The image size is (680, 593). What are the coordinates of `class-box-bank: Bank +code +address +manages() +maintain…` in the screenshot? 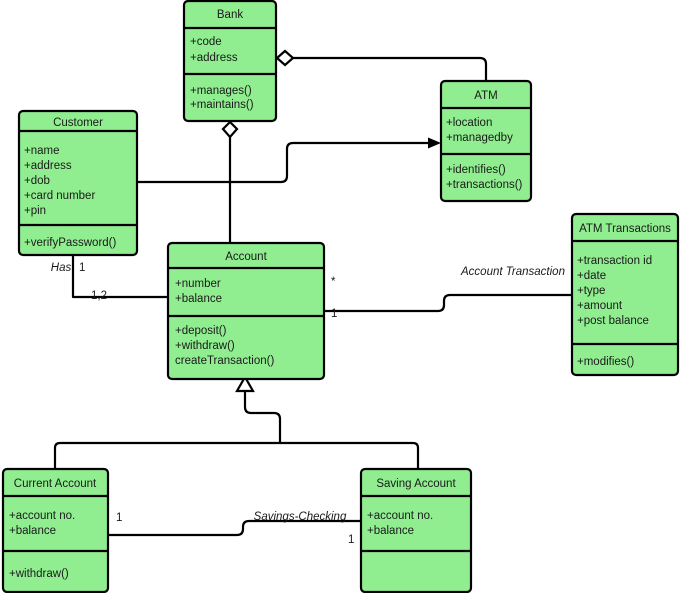 It's located at (230, 61).